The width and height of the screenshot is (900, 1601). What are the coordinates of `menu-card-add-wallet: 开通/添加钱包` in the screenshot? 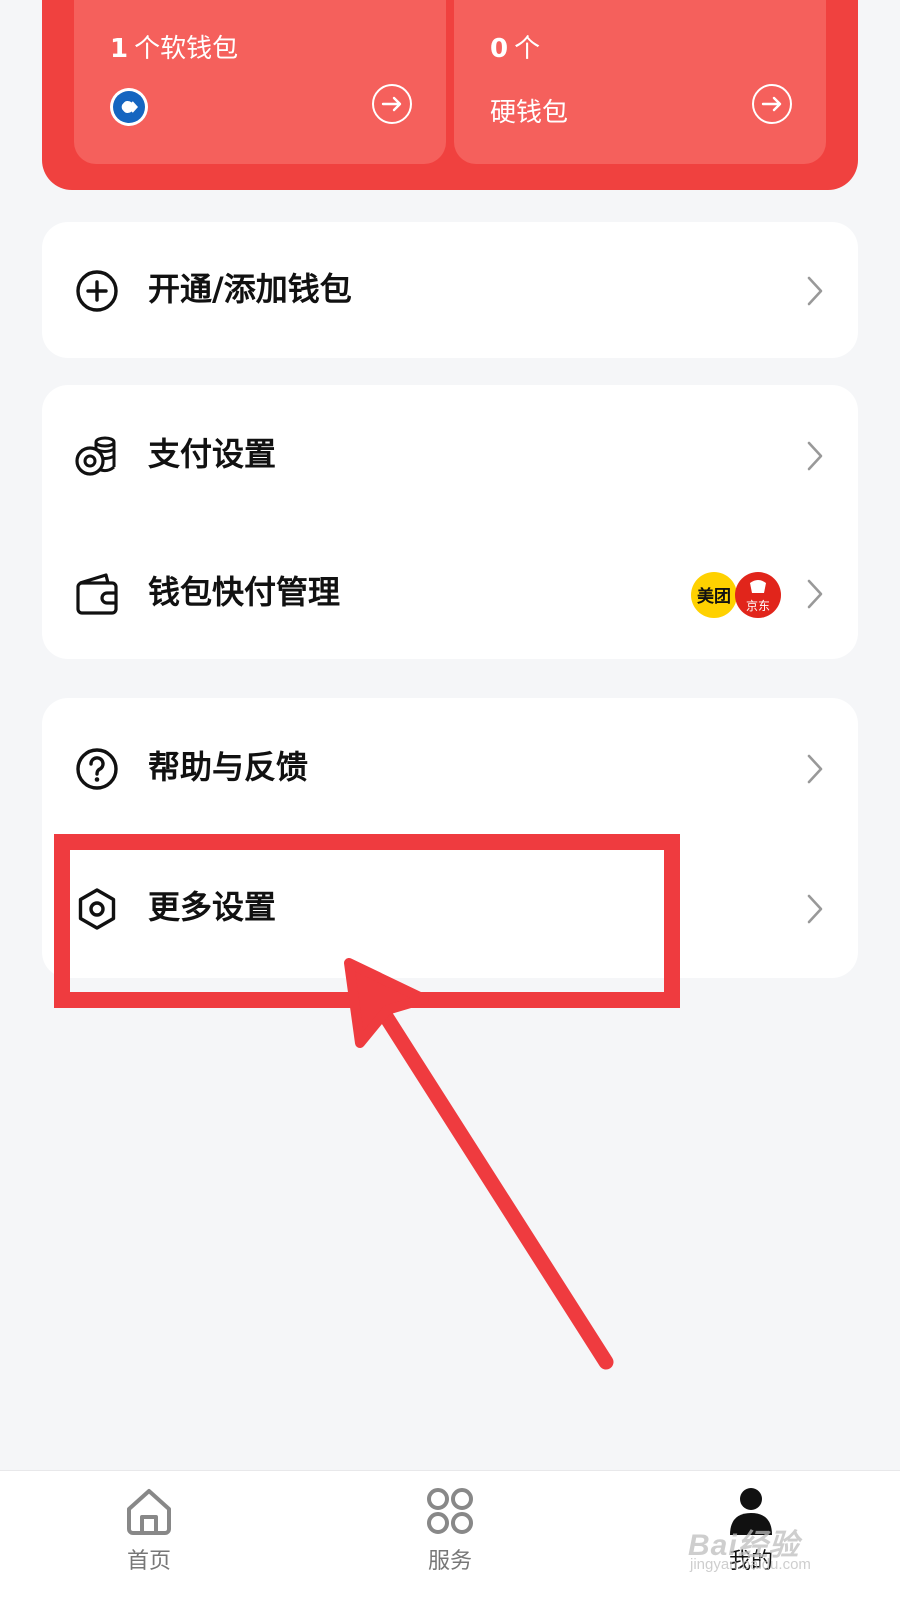 It's located at (450, 290).